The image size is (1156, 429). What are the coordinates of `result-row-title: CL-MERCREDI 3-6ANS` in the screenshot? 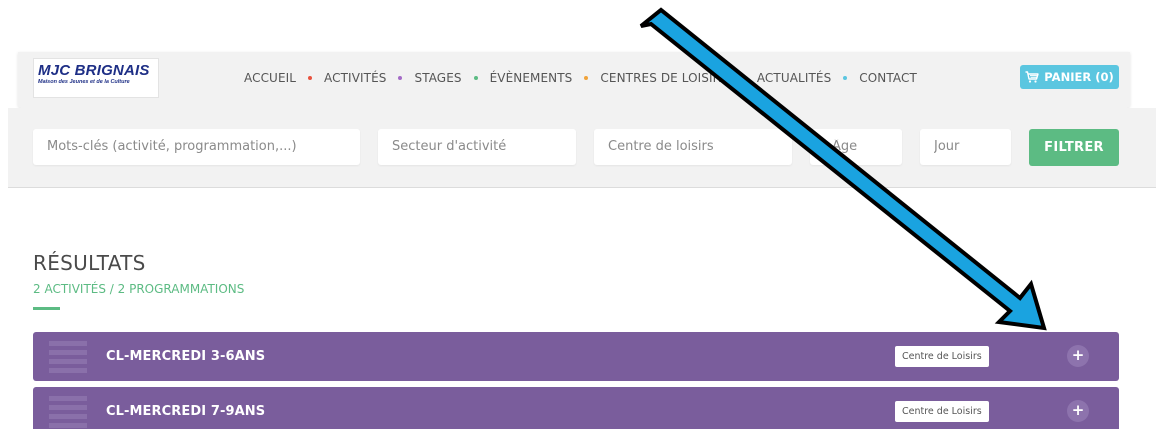 It's located at (186, 356).